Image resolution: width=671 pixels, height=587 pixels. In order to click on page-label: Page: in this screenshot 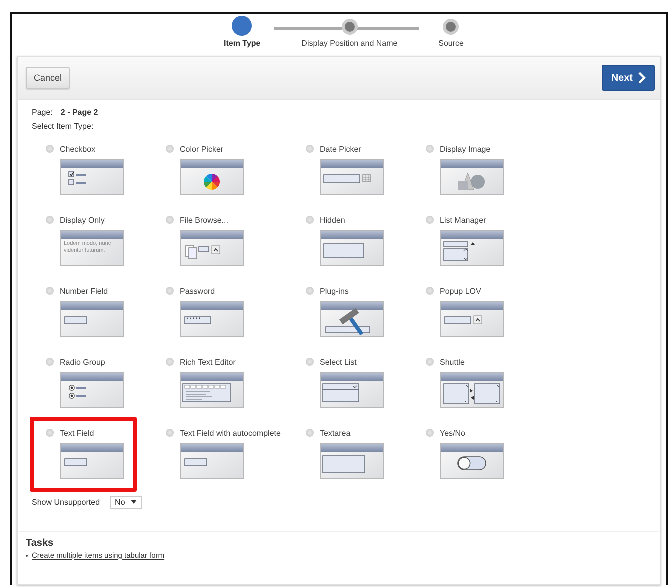, I will do `click(42, 112)`.